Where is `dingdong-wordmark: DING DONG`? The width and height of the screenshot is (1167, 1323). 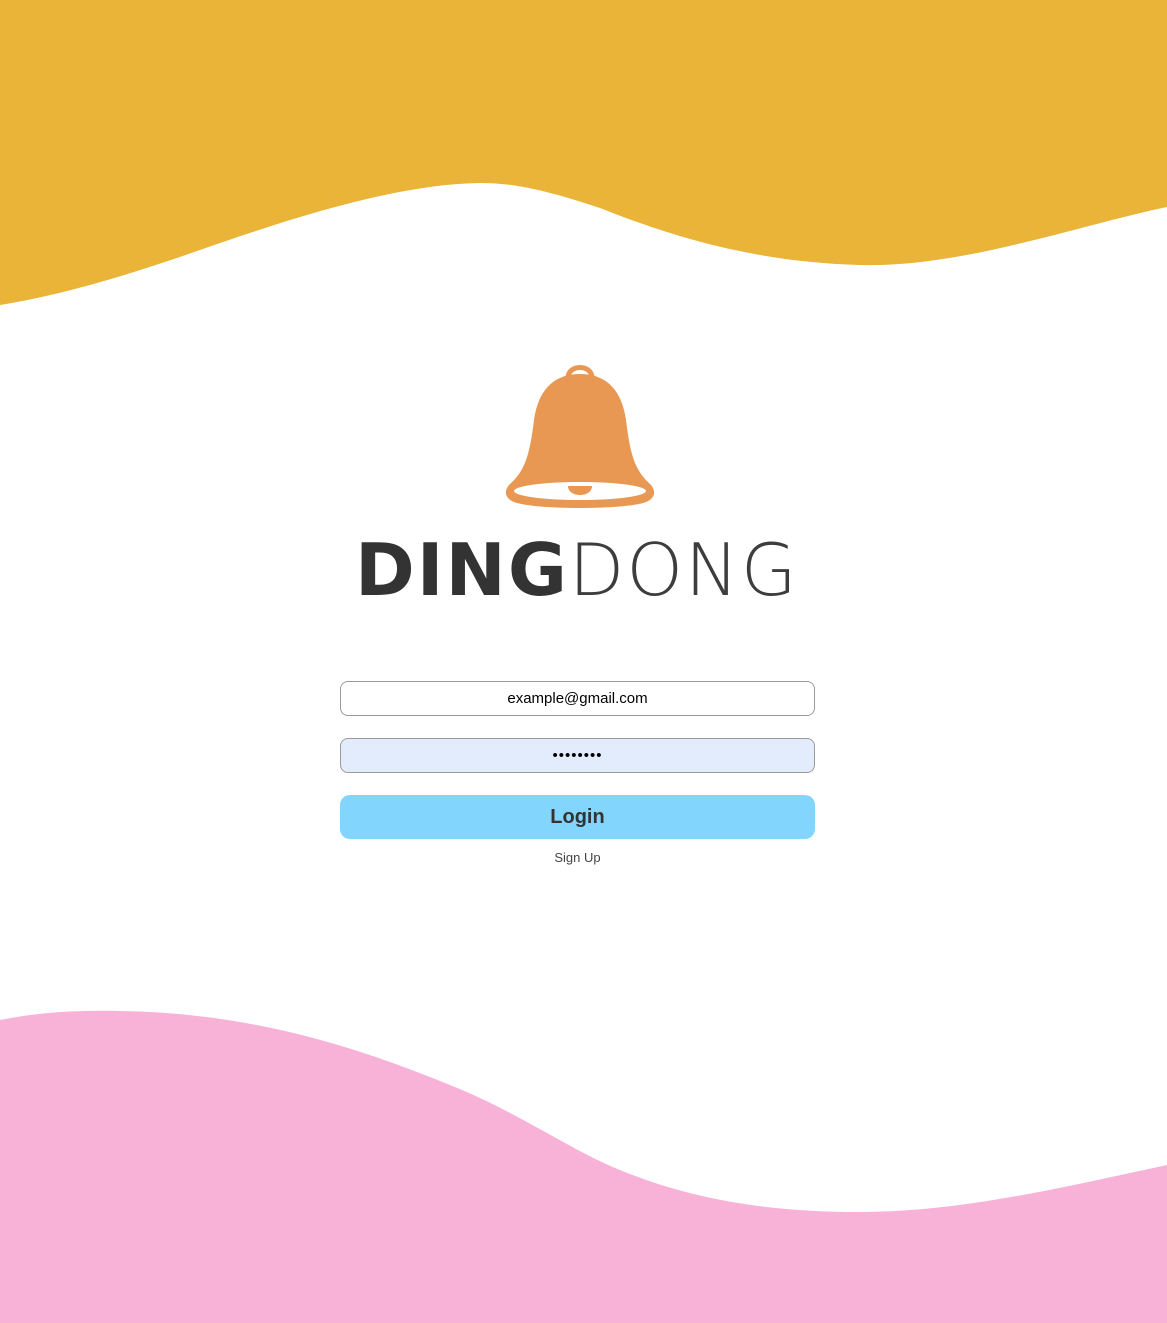
dingdong-wordmark: DING DONG is located at coordinates (580, 570).